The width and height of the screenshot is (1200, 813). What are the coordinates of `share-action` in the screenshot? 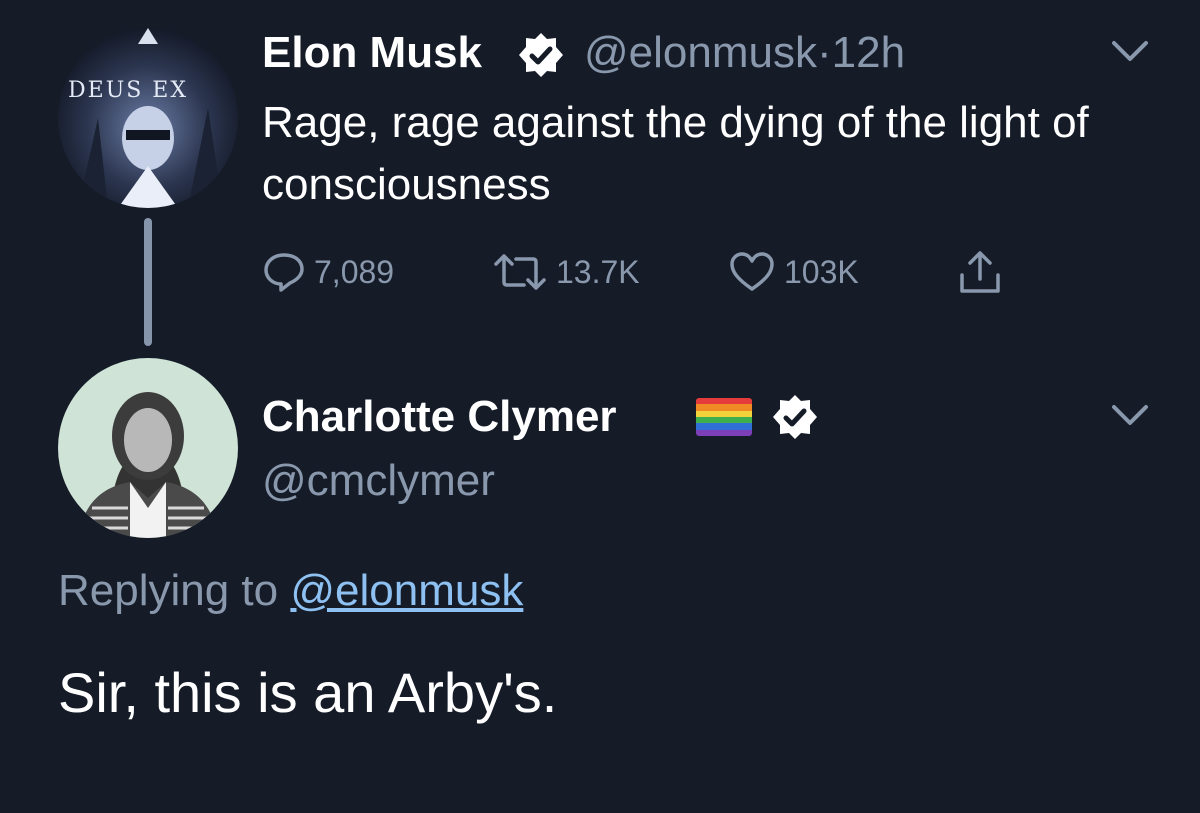 It's located at (984, 272).